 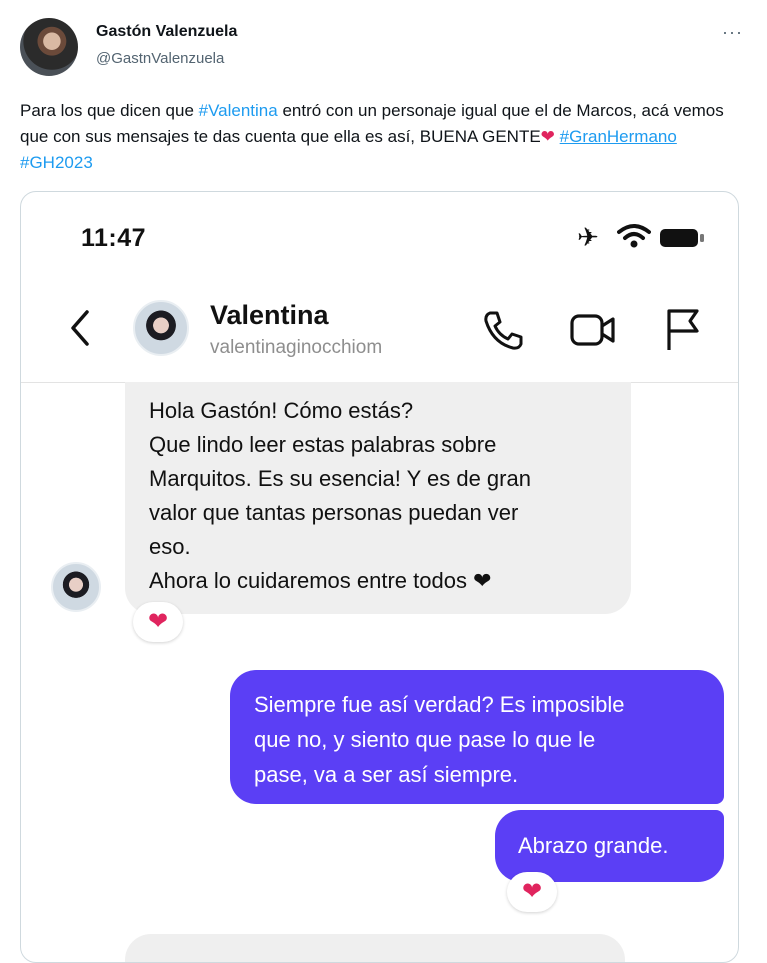 I want to click on author-name: Gastón Valenzuela, so click(x=166, y=32).